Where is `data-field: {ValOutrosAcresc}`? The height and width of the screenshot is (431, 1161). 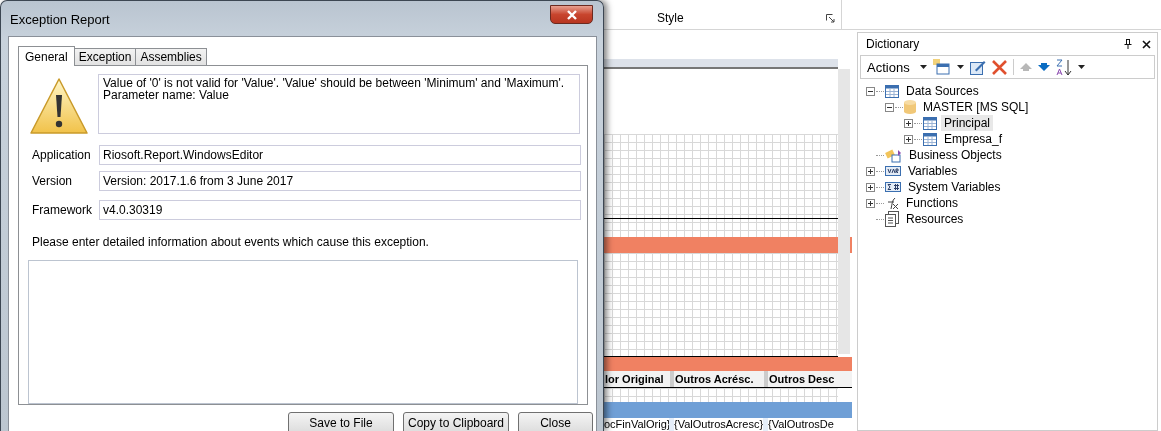 data-field: {ValOutrosAcresc} is located at coordinates (721, 424).